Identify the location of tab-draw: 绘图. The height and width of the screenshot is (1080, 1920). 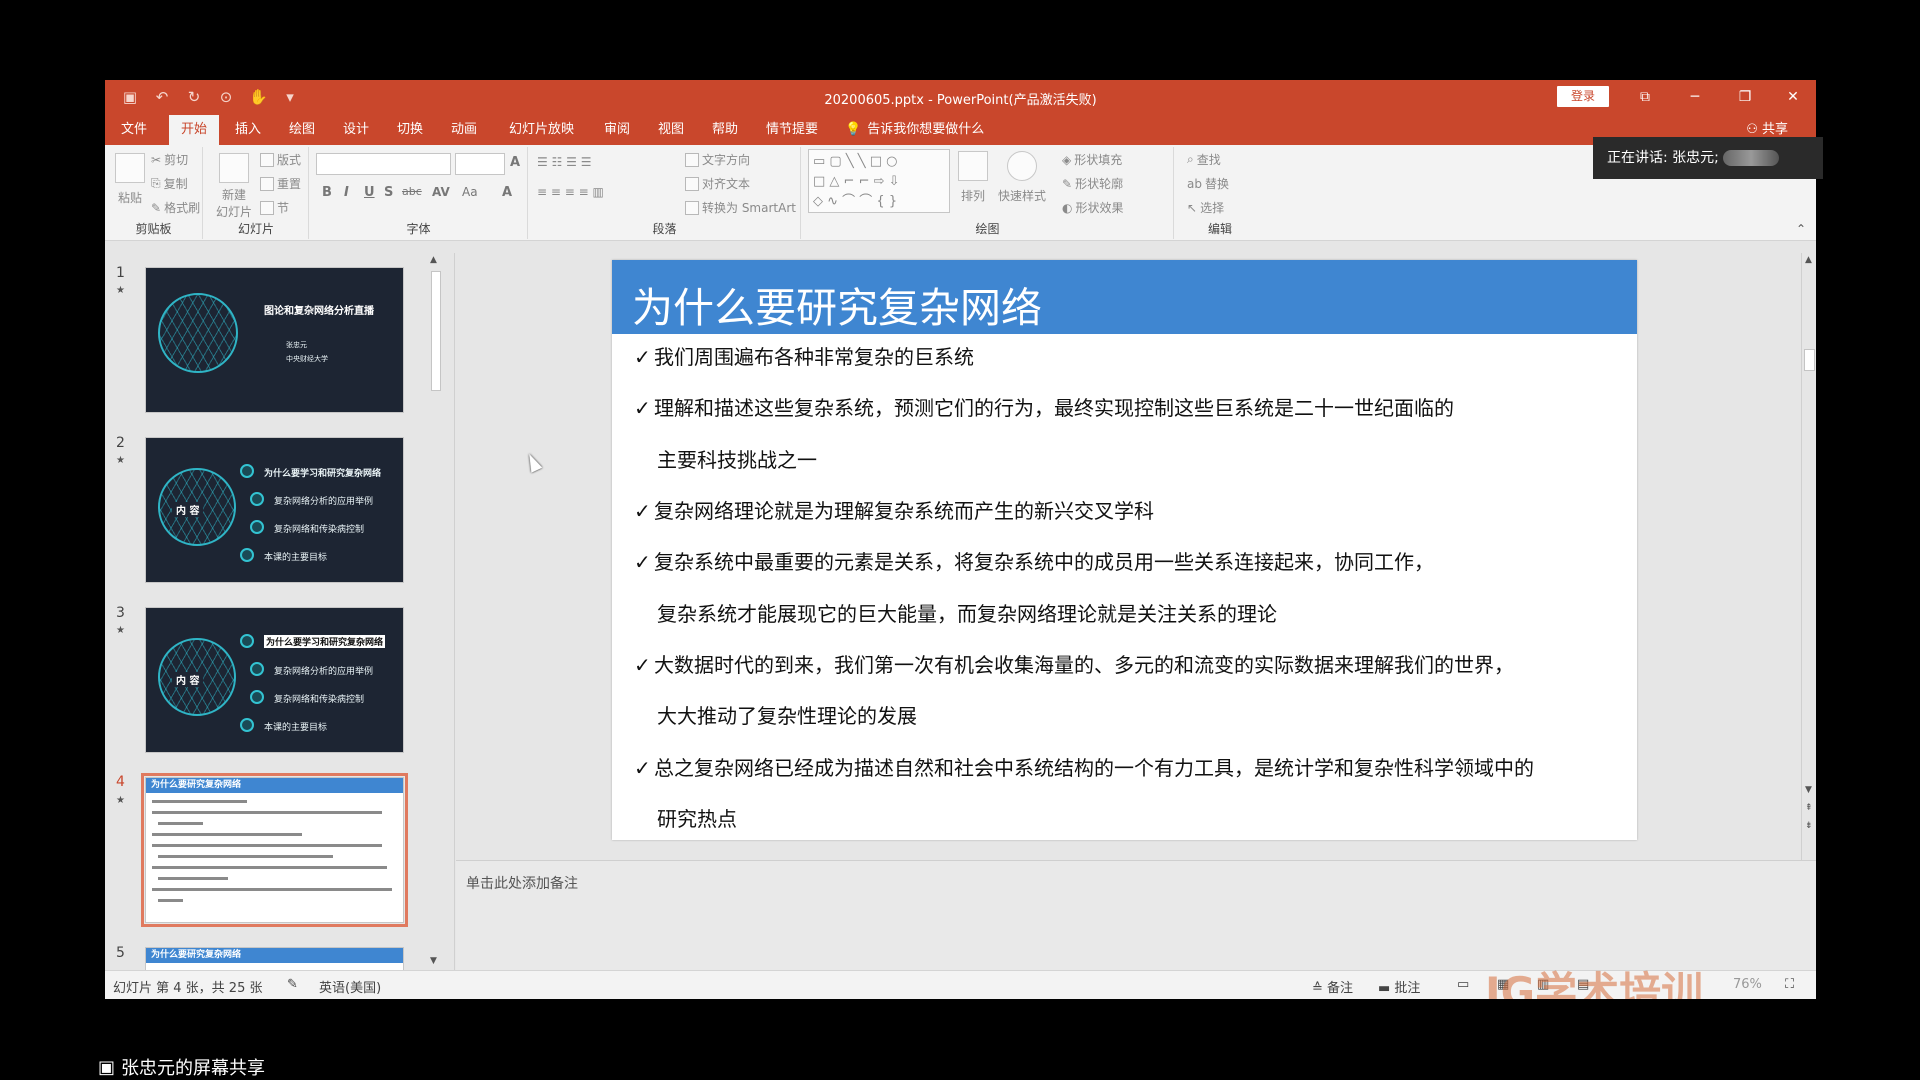
(302, 130).